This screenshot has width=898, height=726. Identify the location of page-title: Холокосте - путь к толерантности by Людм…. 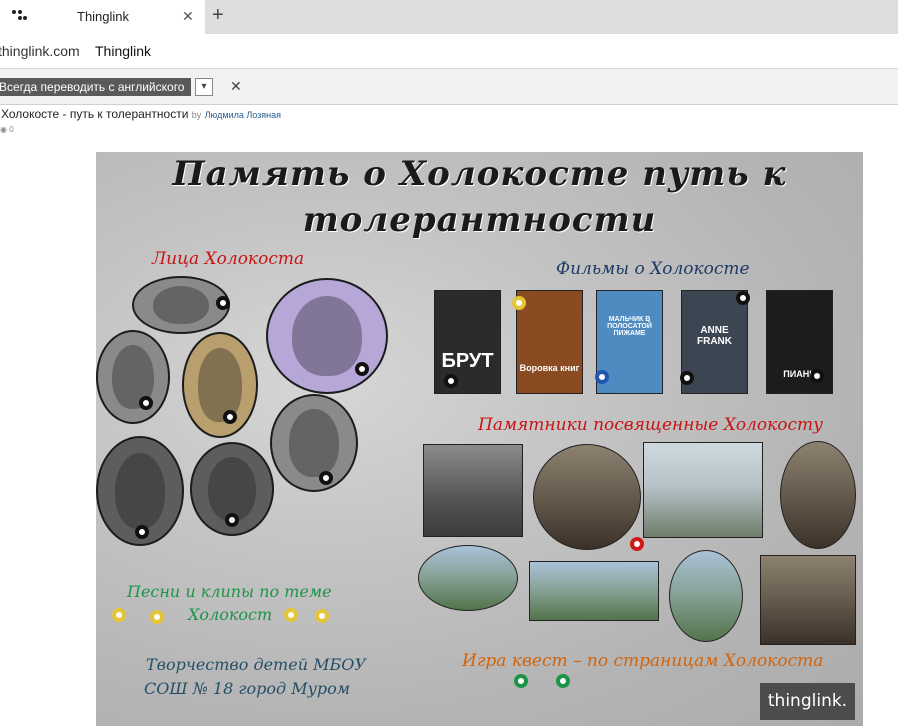
(141, 114).